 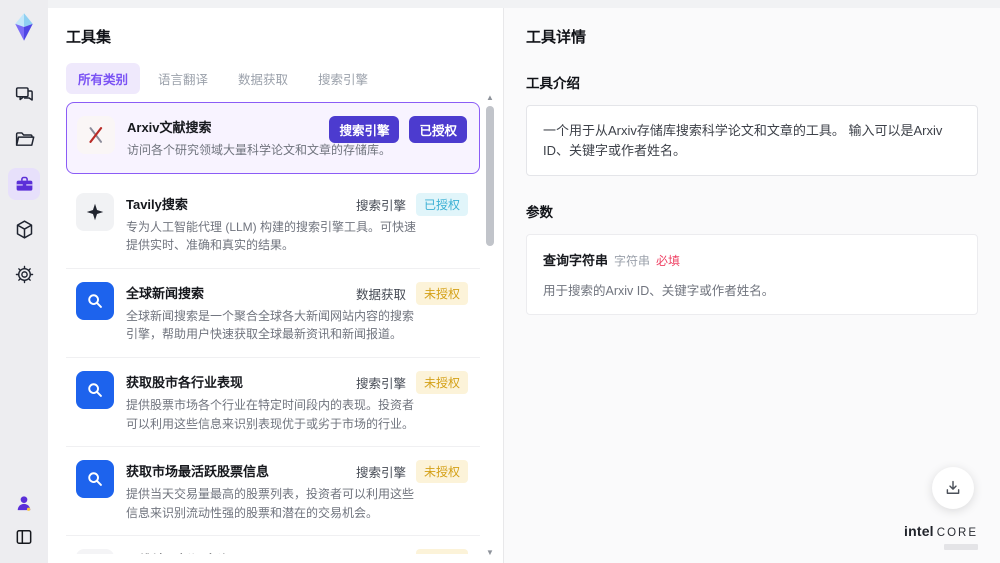 I want to click on tool-description: 访问各个研究领域大量科学论文和文章的存储库。, so click(x=259, y=150).